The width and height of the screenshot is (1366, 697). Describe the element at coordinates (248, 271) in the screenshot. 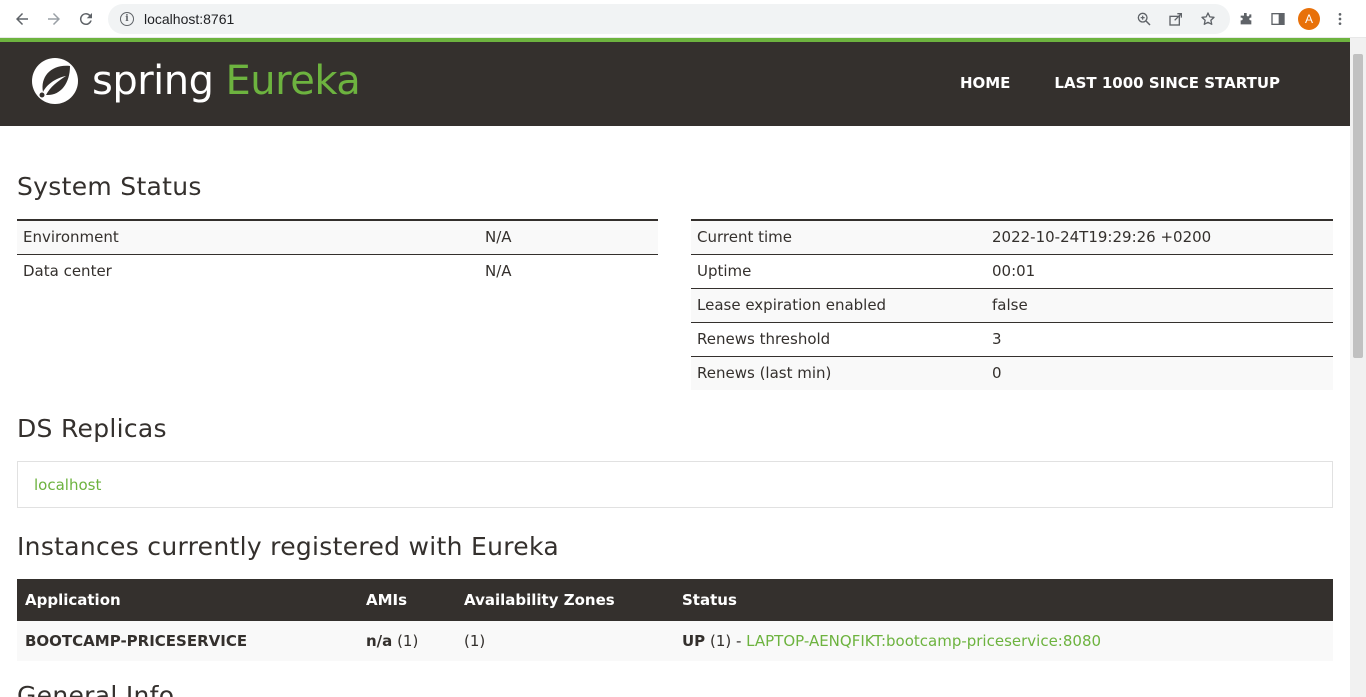

I see `kv-key: Data center` at that location.